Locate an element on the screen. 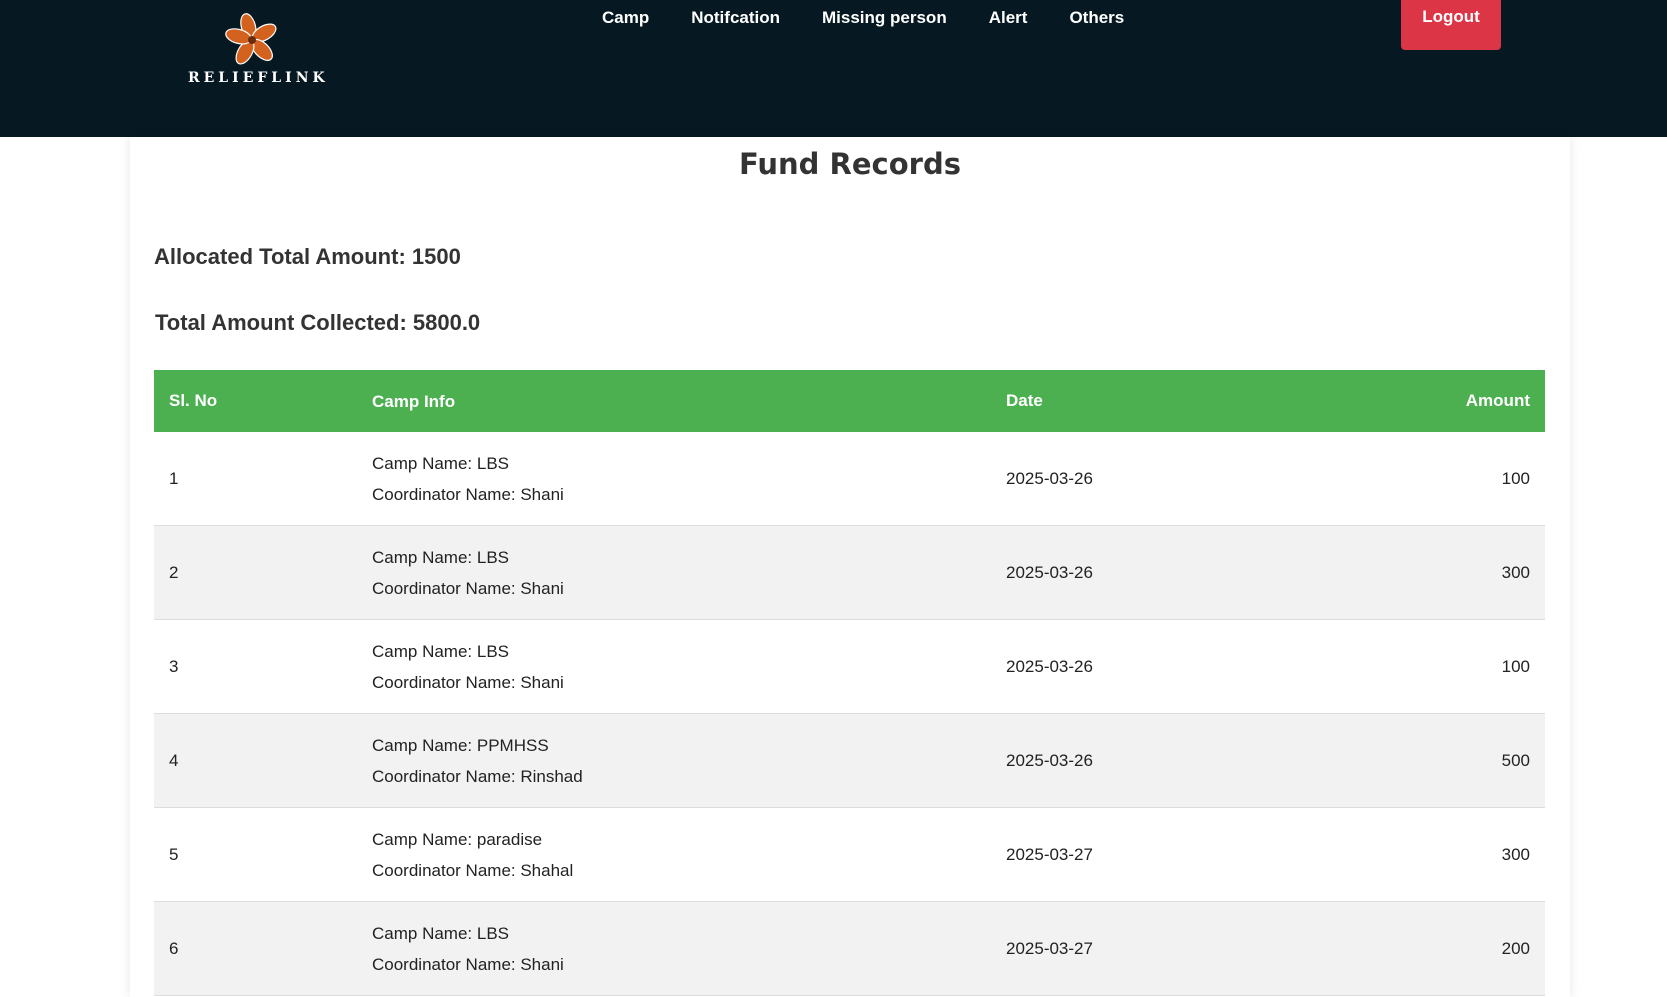  coordinator-name: Coordinator Name: Shahal is located at coordinates (473, 870).